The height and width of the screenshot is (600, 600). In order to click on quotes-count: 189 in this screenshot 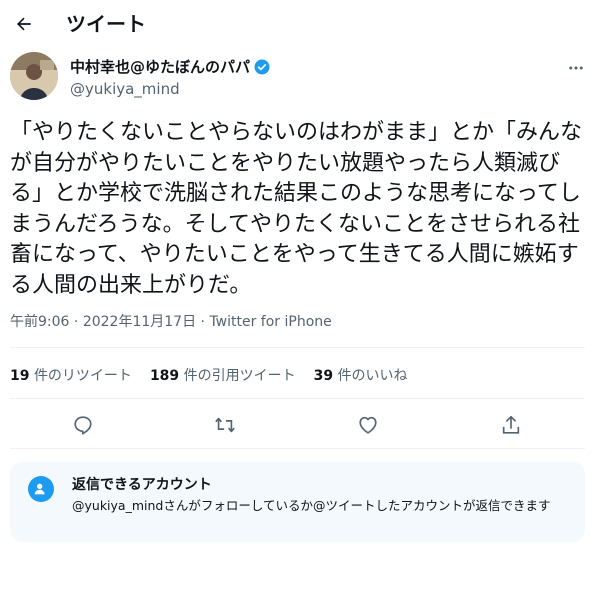, I will do `click(164, 376)`.